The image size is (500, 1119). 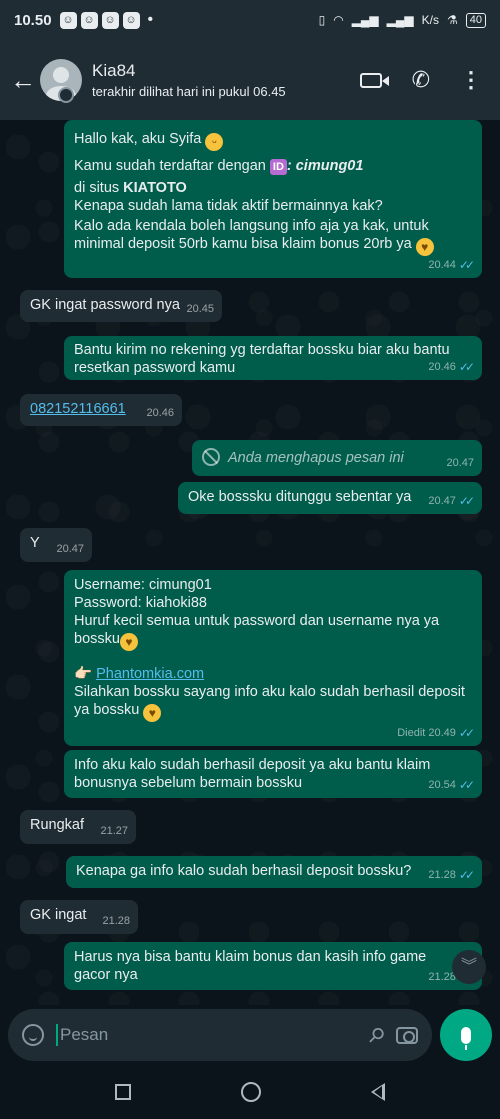 What do you see at coordinates (374, 80) in the screenshot?
I see `video-call-icon` at bounding box center [374, 80].